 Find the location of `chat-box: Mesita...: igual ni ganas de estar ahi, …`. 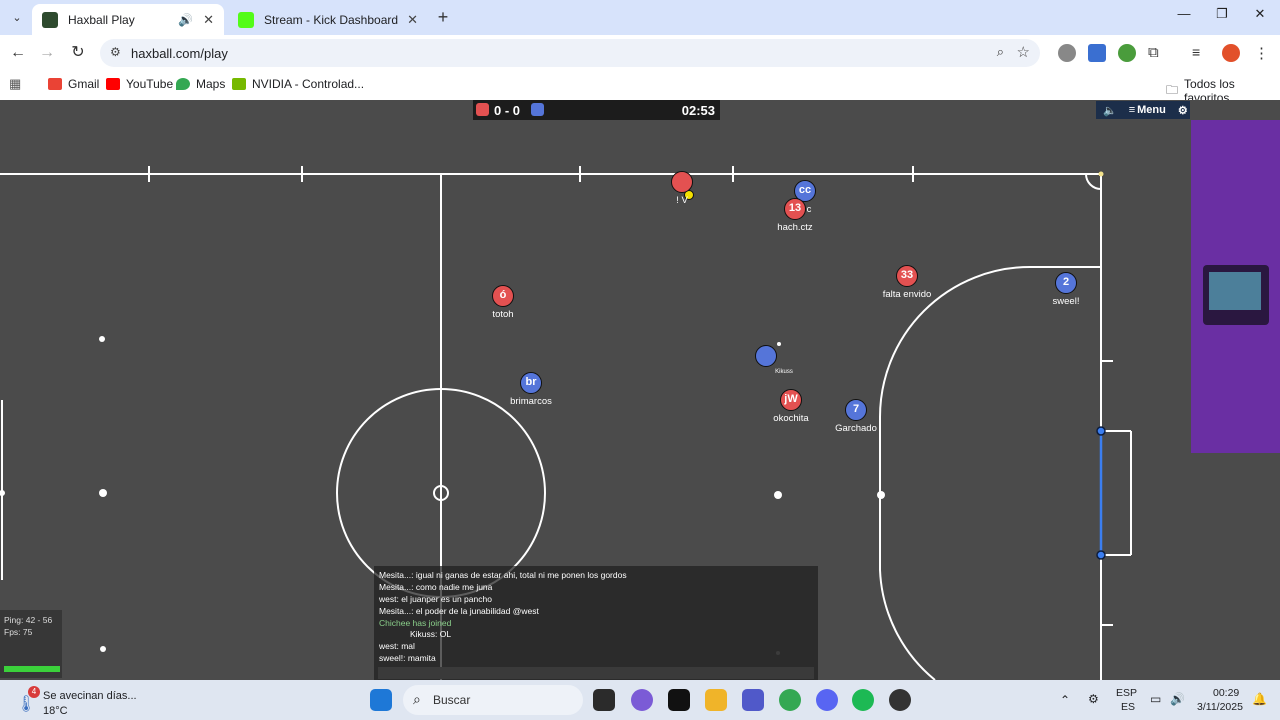

chat-box: Mesita...: igual ni ganas de estar ahi, … is located at coordinates (596, 623).